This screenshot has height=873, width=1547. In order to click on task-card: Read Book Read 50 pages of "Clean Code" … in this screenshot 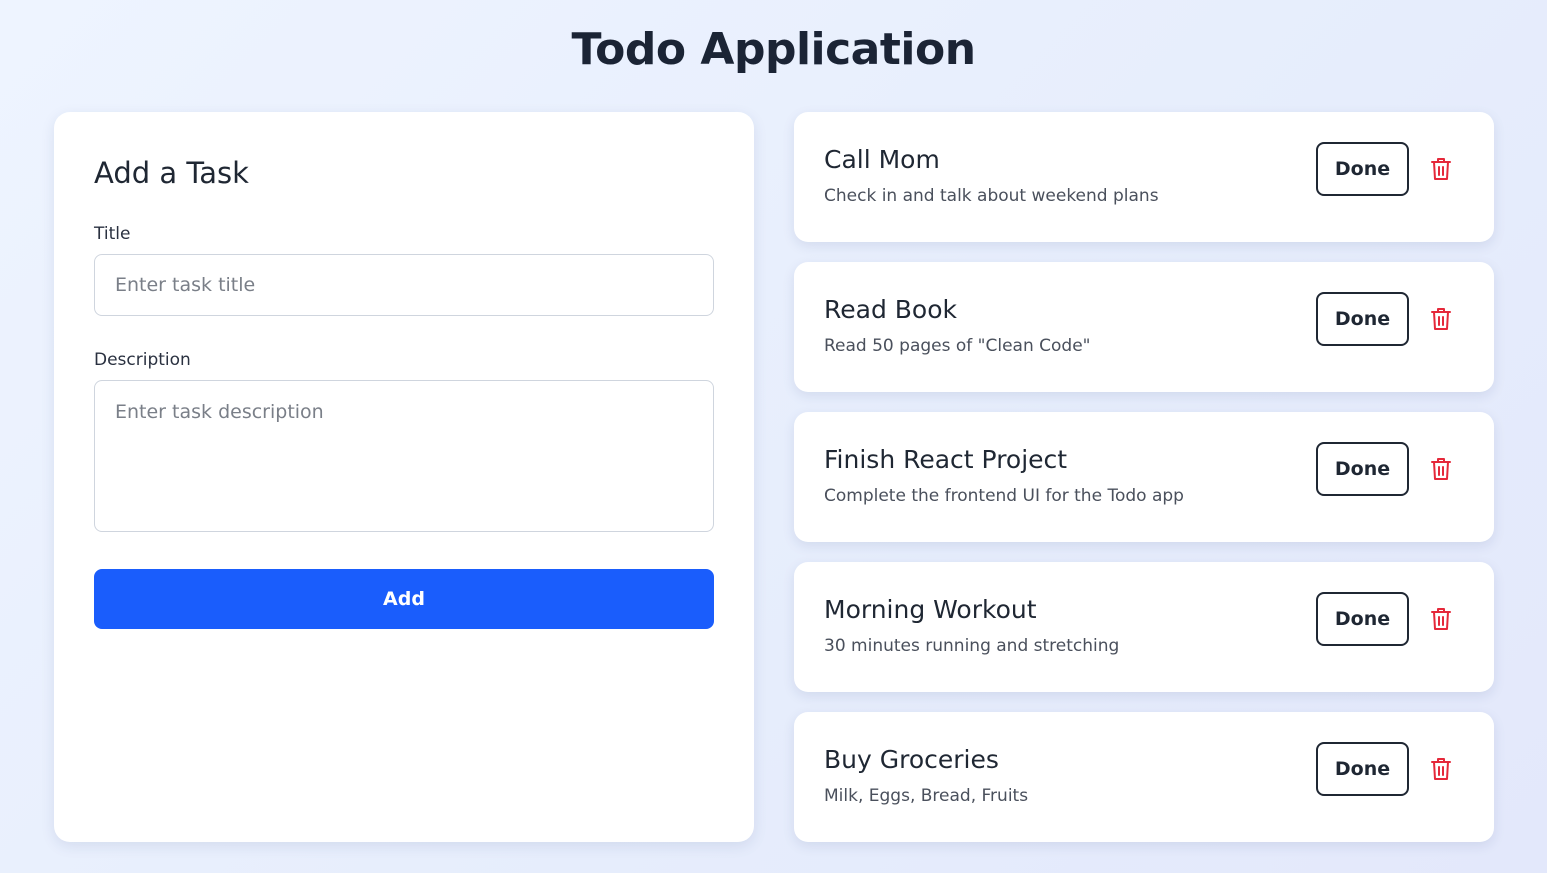, I will do `click(1144, 327)`.